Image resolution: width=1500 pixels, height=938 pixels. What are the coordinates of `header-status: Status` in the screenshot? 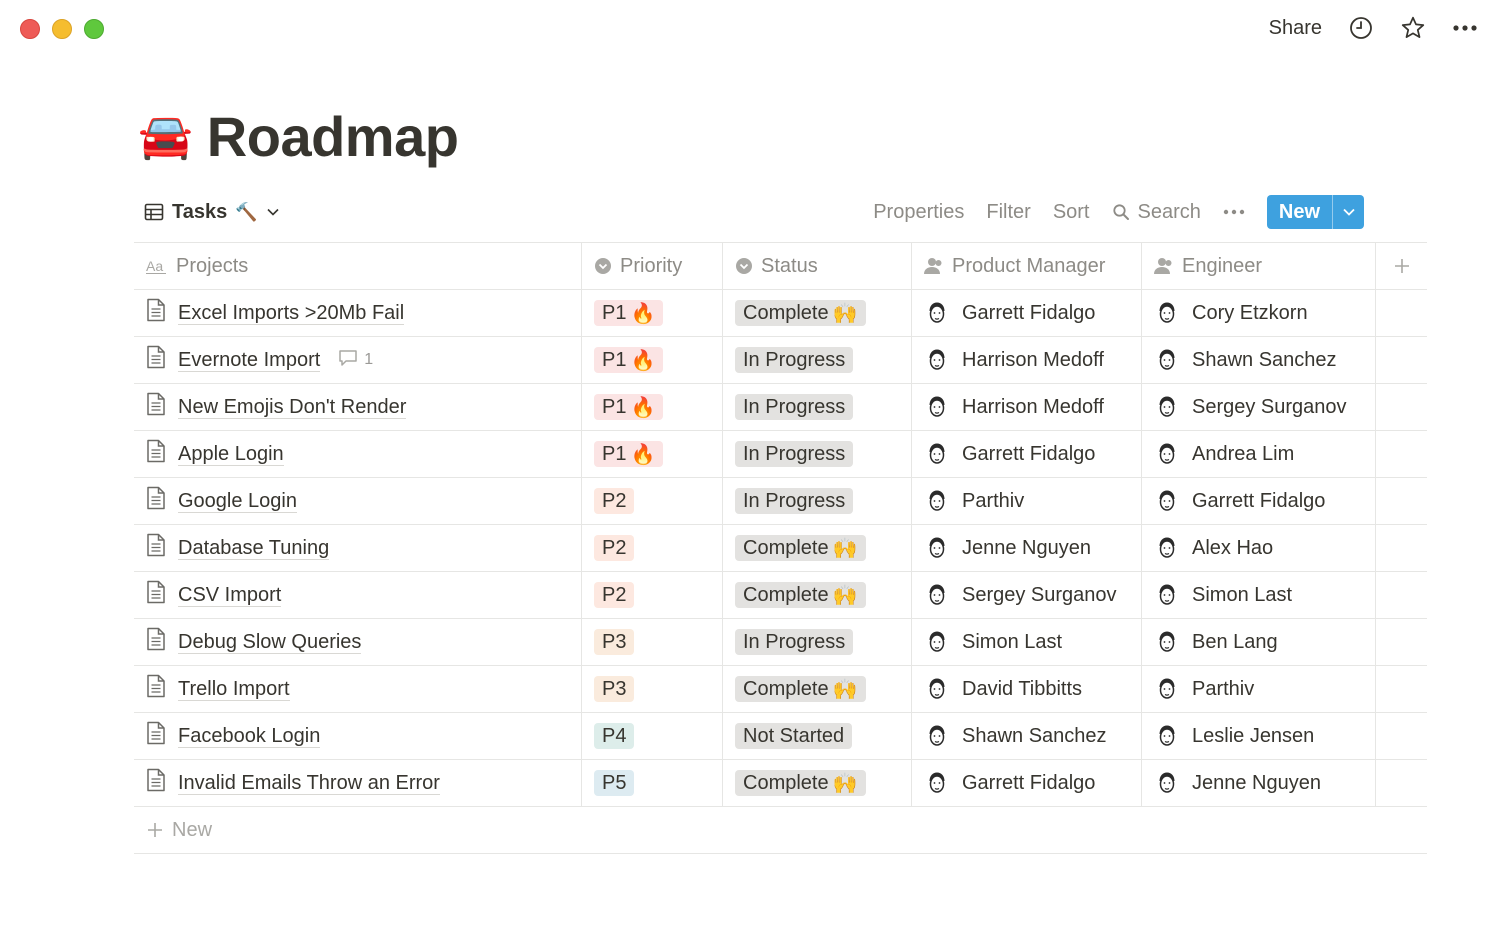 It's located at (817, 266).